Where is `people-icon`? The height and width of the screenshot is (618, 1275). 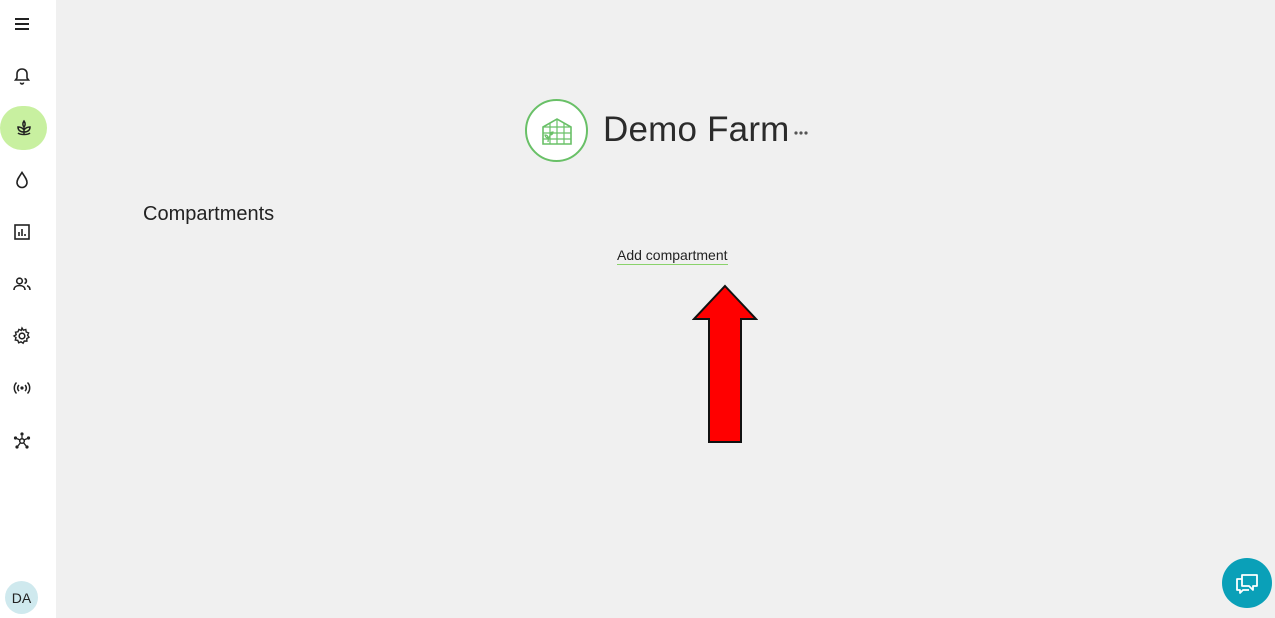 people-icon is located at coordinates (22, 284).